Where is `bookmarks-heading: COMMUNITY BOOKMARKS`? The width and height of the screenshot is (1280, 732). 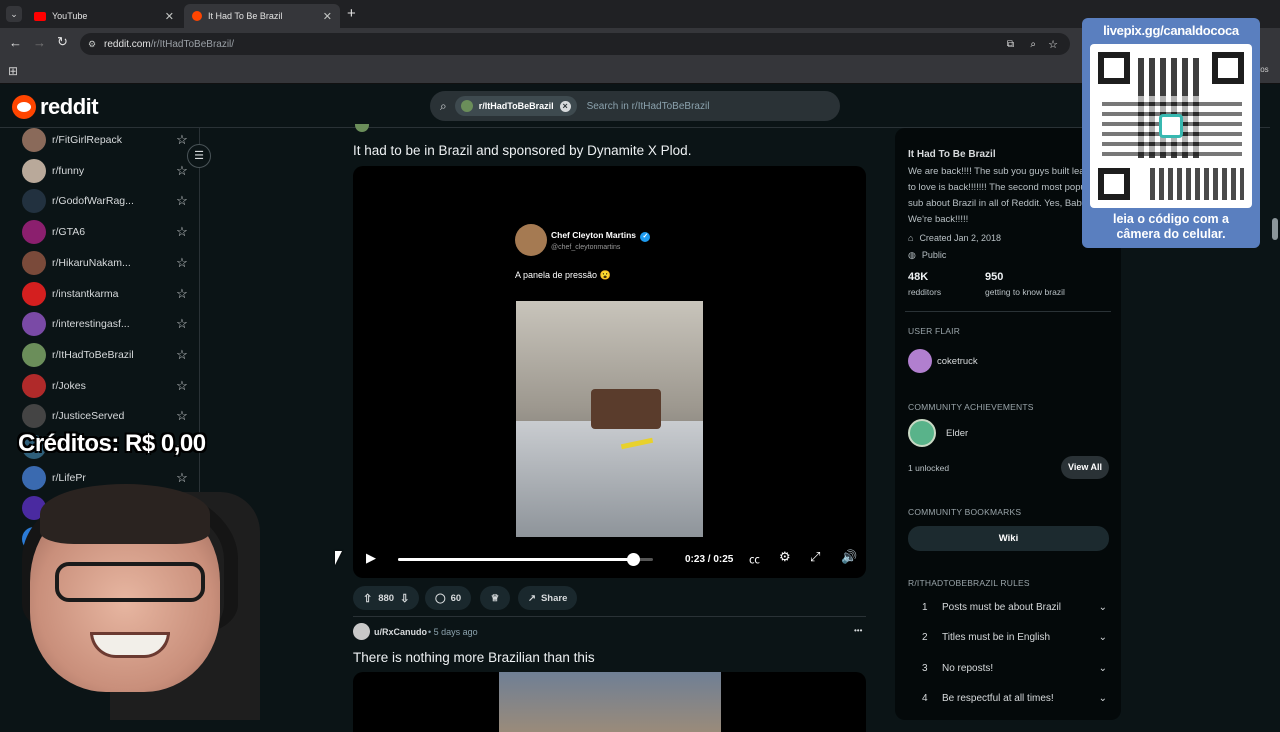
bookmarks-heading: COMMUNITY BOOKMARKS is located at coordinates (965, 512).